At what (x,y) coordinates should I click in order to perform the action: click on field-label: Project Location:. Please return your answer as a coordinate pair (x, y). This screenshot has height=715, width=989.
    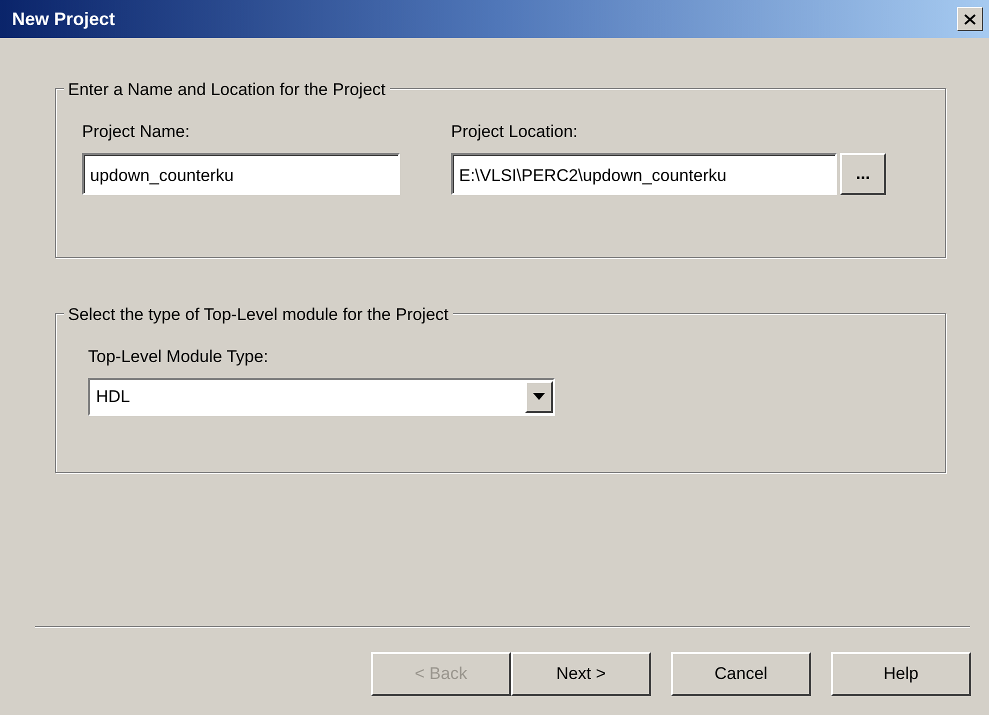
    Looking at the image, I should click on (515, 132).